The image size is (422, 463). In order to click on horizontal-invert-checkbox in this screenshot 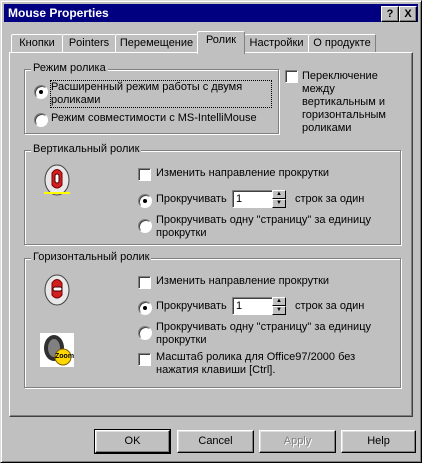, I will do `click(144, 282)`.